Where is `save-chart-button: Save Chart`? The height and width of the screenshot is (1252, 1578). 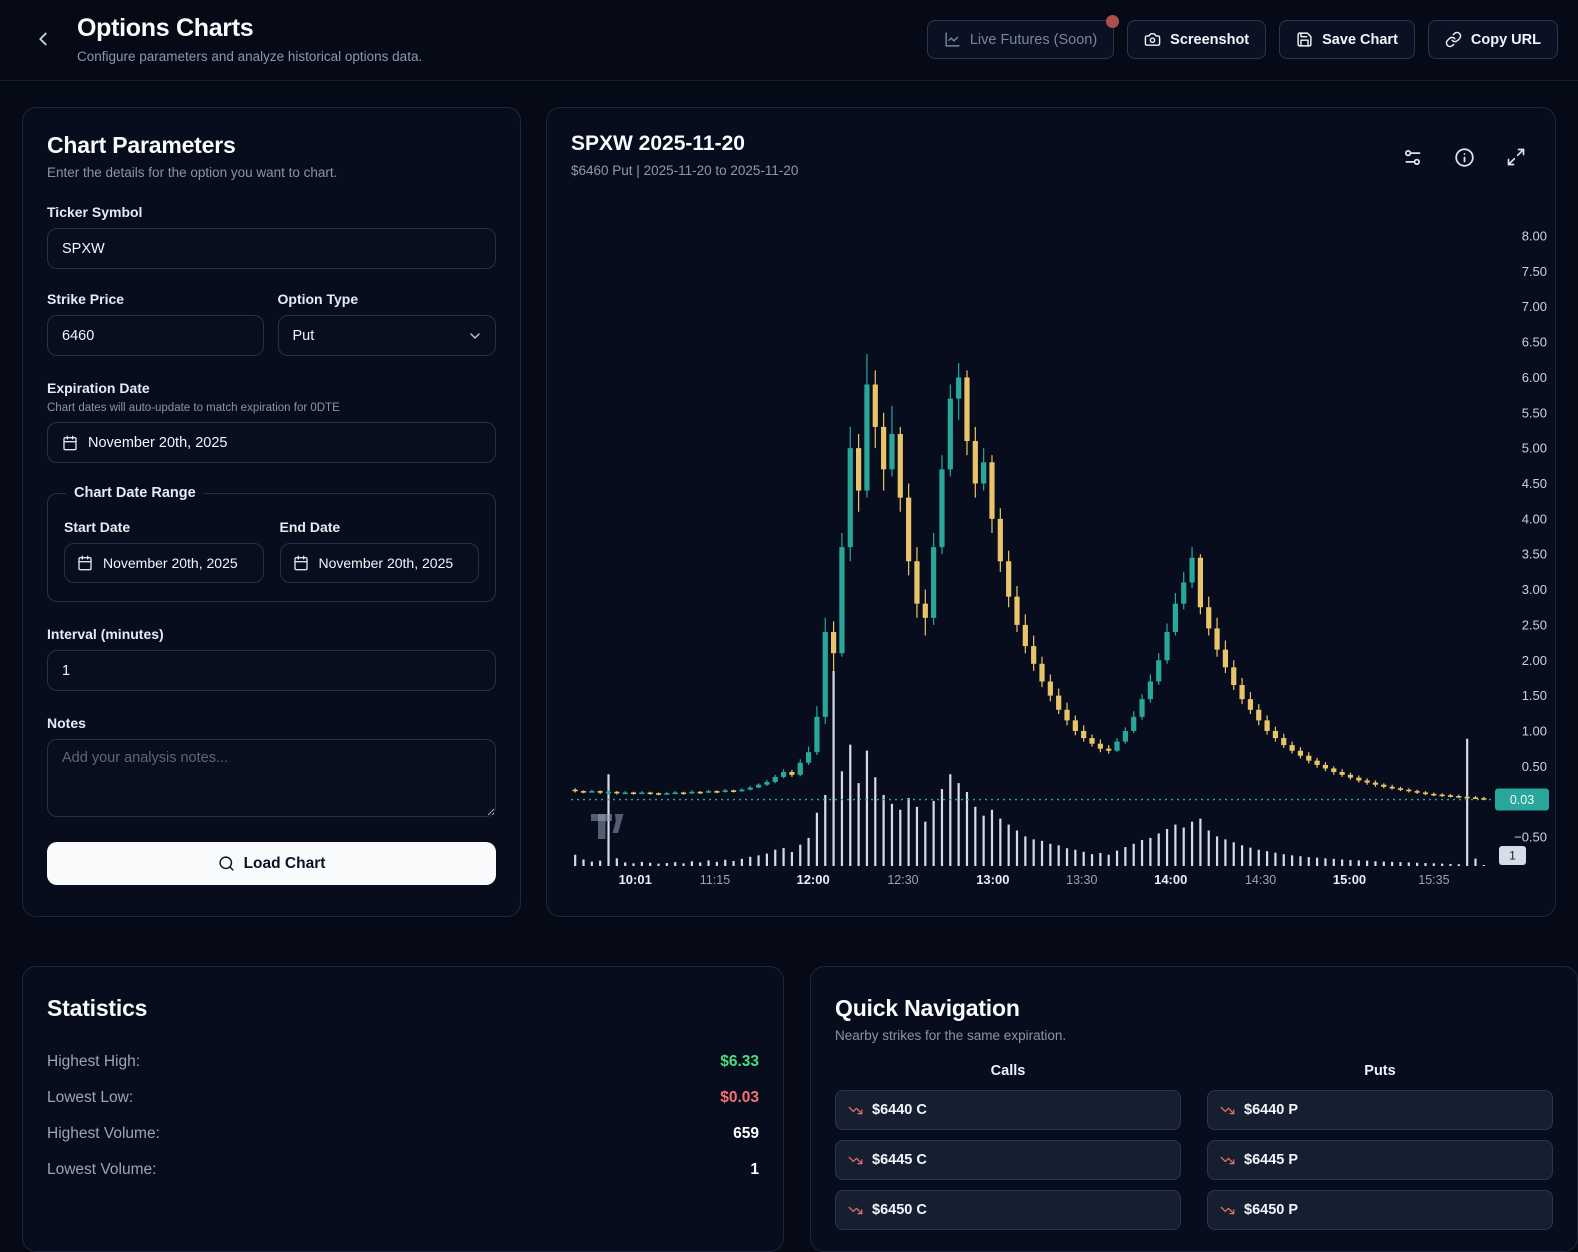
save-chart-button: Save Chart is located at coordinates (1347, 39).